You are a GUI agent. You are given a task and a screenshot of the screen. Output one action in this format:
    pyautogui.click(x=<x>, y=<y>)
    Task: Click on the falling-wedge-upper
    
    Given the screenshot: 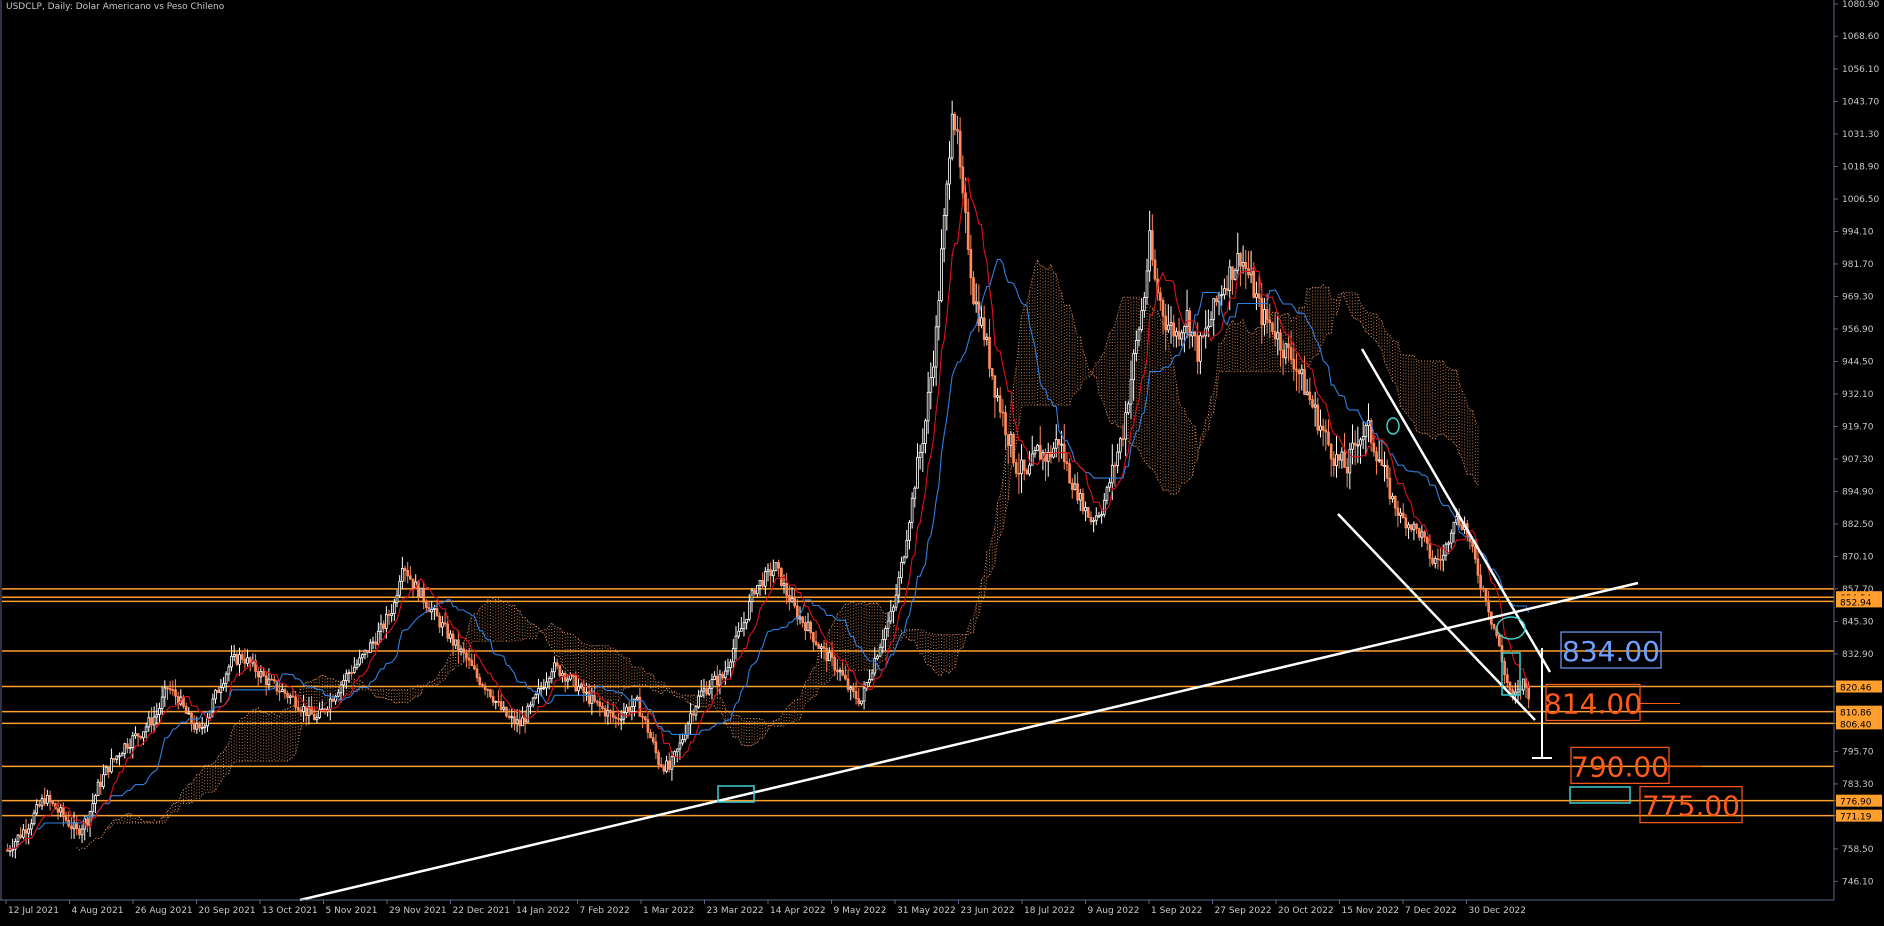 What is the action you would take?
    pyautogui.click(x=1456, y=510)
    